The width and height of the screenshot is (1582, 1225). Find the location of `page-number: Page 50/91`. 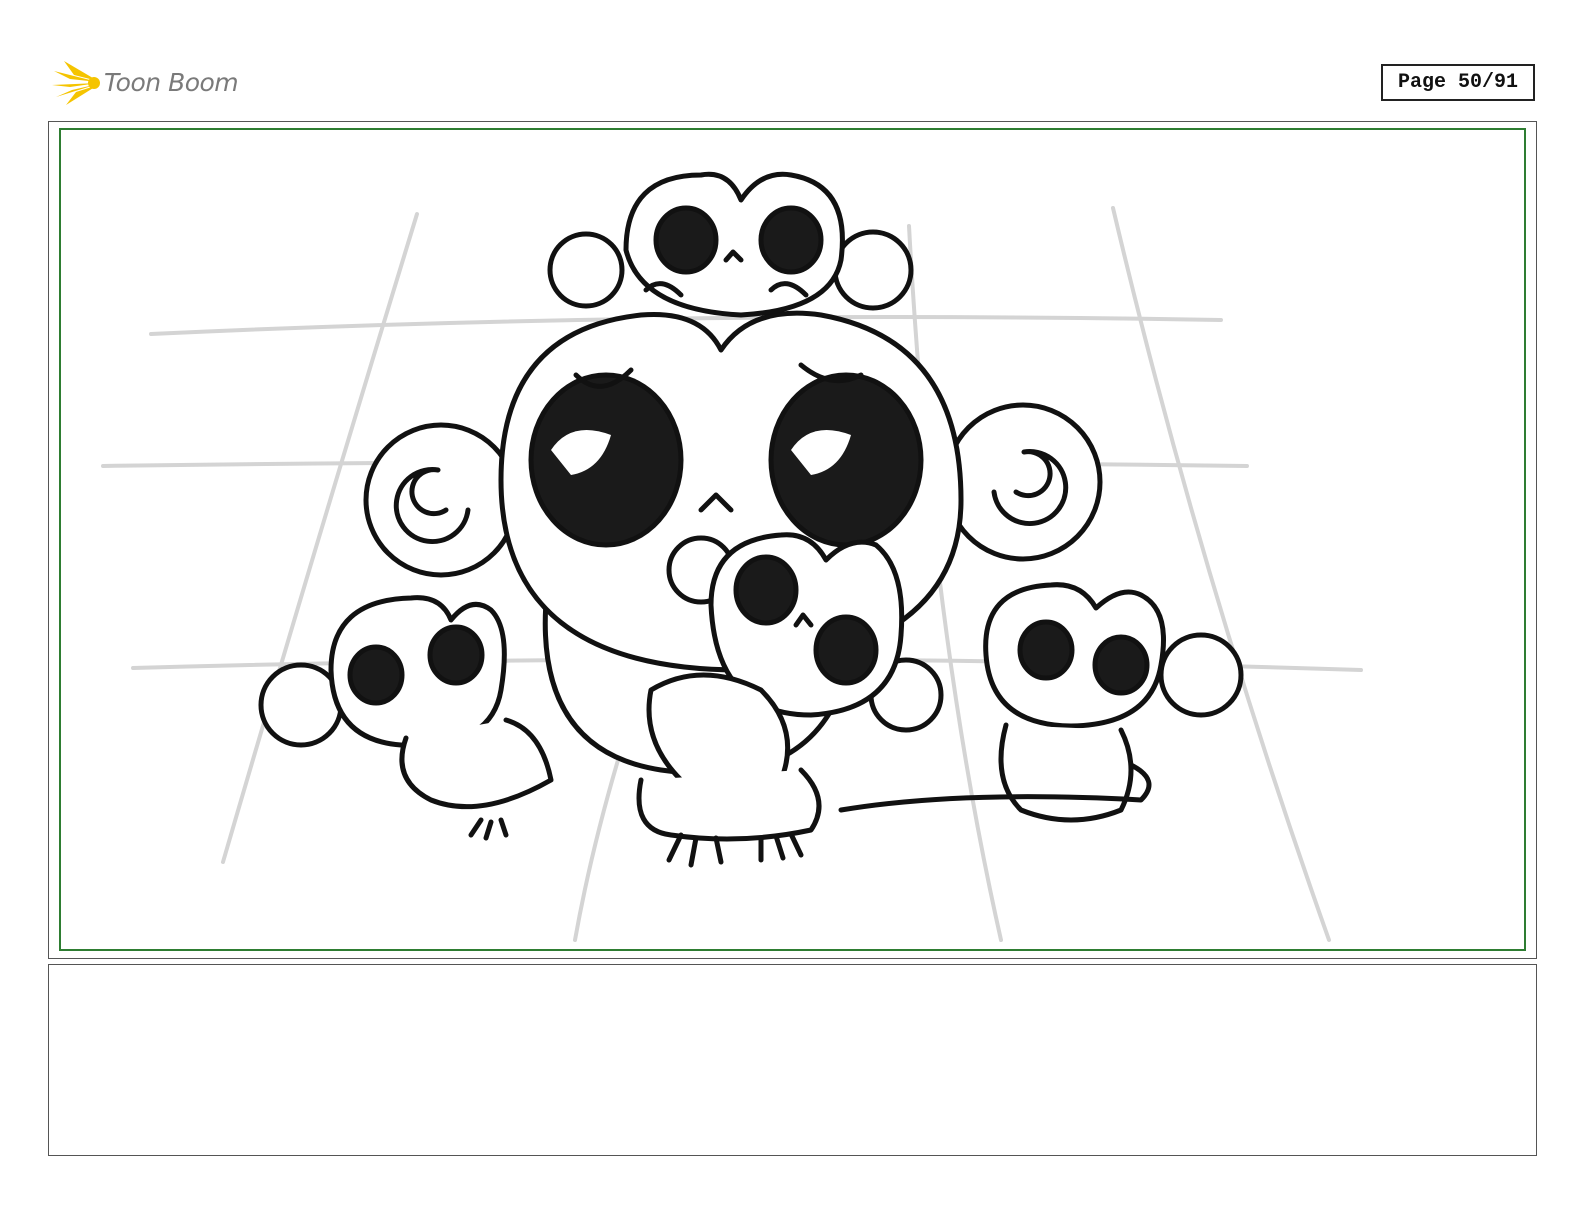

page-number: Page 50/91 is located at coordinates (1458, 82).